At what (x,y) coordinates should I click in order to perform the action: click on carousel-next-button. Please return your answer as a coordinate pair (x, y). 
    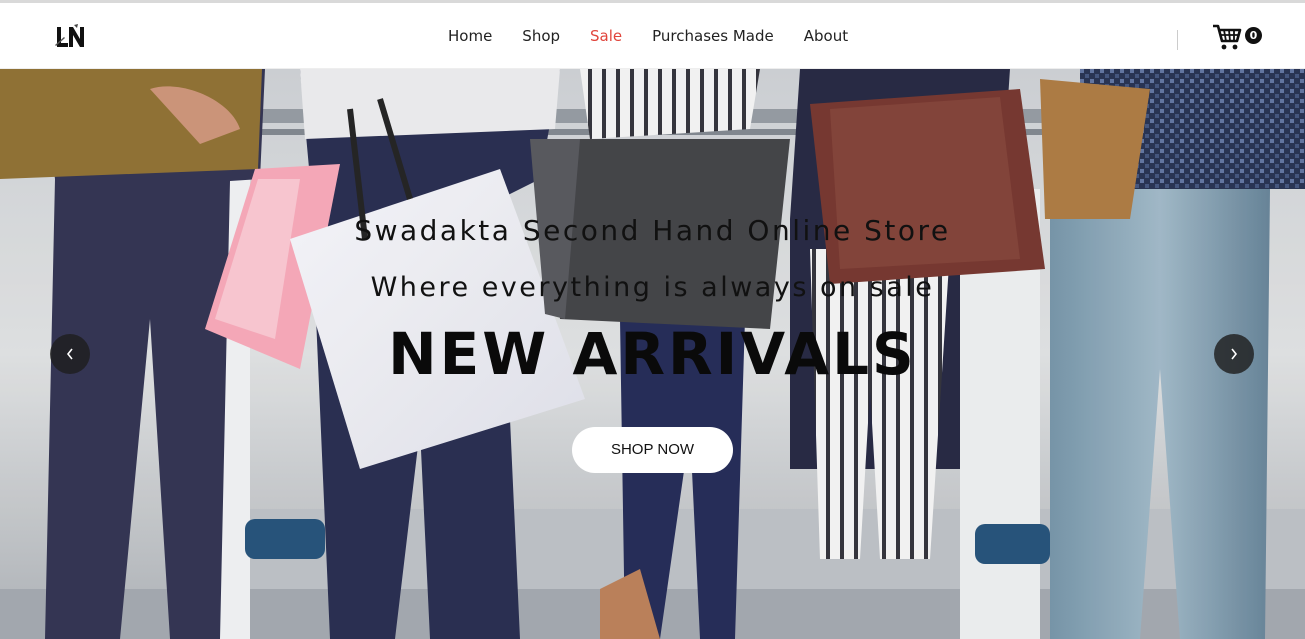
    Looking at the image, I should click on (1234, 354).